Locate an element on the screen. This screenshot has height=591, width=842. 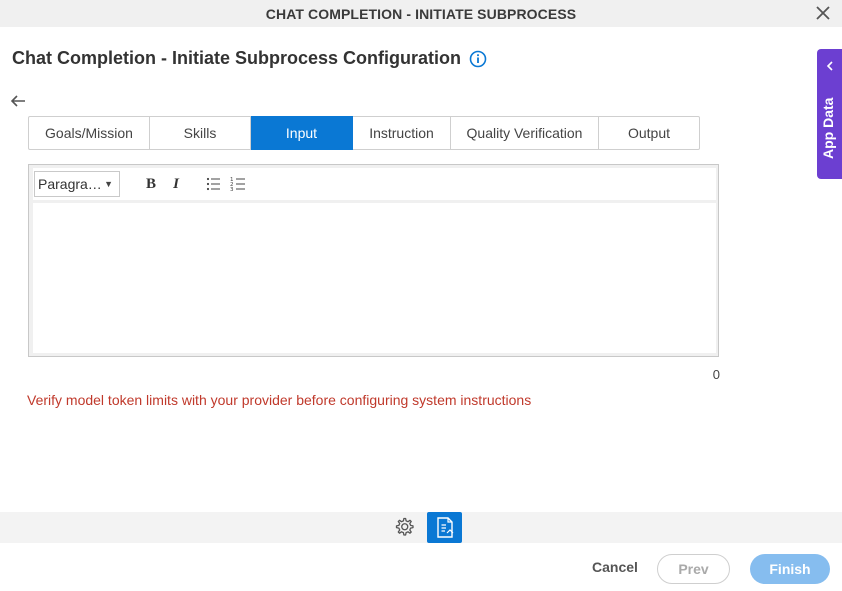
info-icon is located at coordinates (478, 59).